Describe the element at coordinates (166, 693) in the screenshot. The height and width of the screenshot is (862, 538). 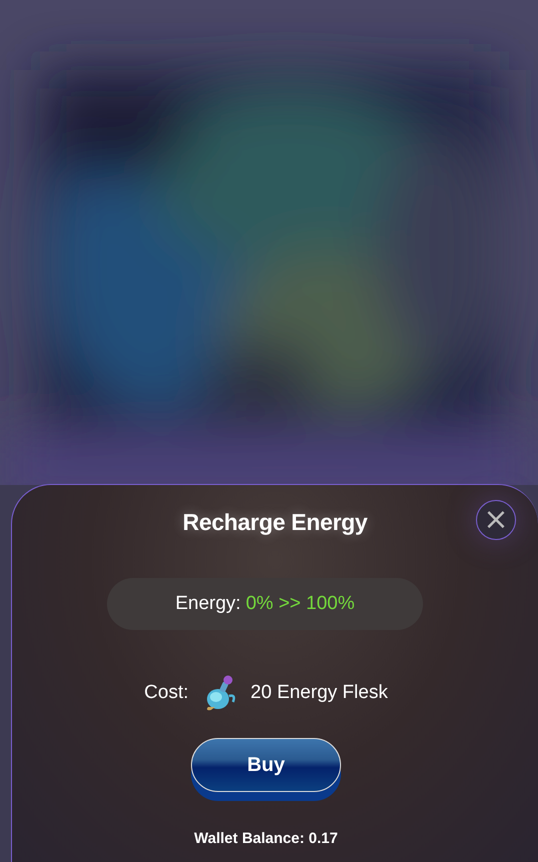
I see `cost-label: Cost:` at that location.